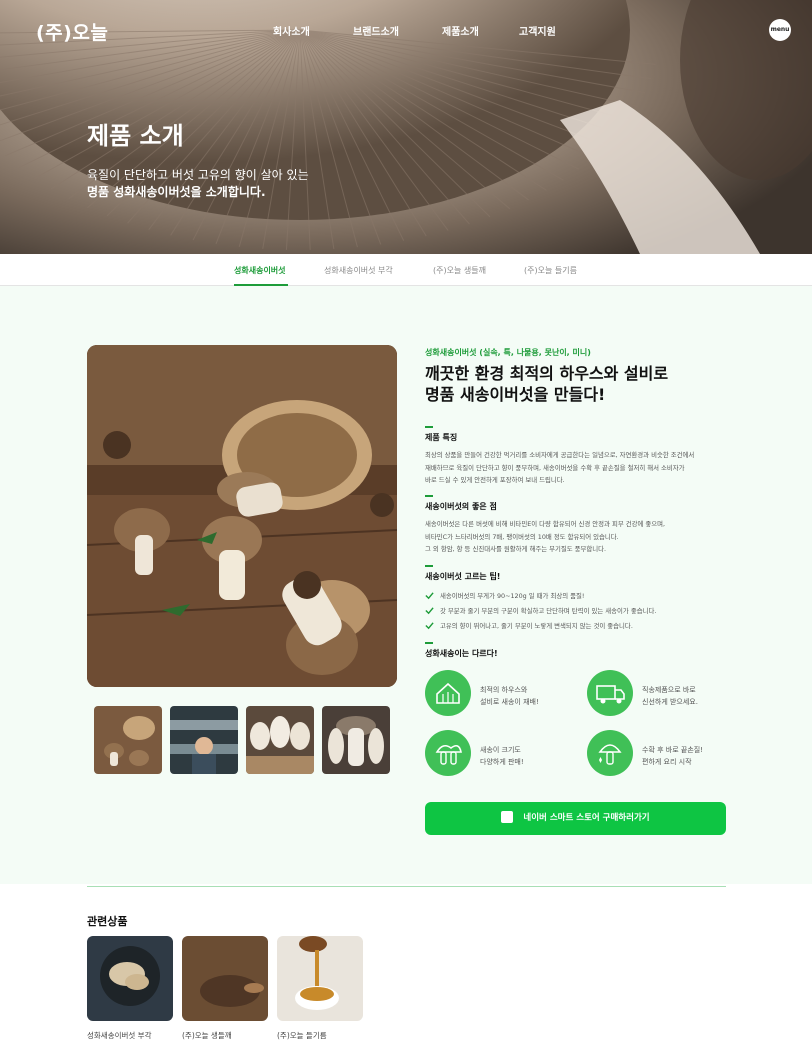 Image resolution: width=812 pixels, height=1040 pixels. What do you see at coordinates (198, 175) in the screenshot?
I see `hero-subtitle-line1: 육질이 단단하고 버섯 고유의 향이 살아 있는` at bounding box center [198, 175].